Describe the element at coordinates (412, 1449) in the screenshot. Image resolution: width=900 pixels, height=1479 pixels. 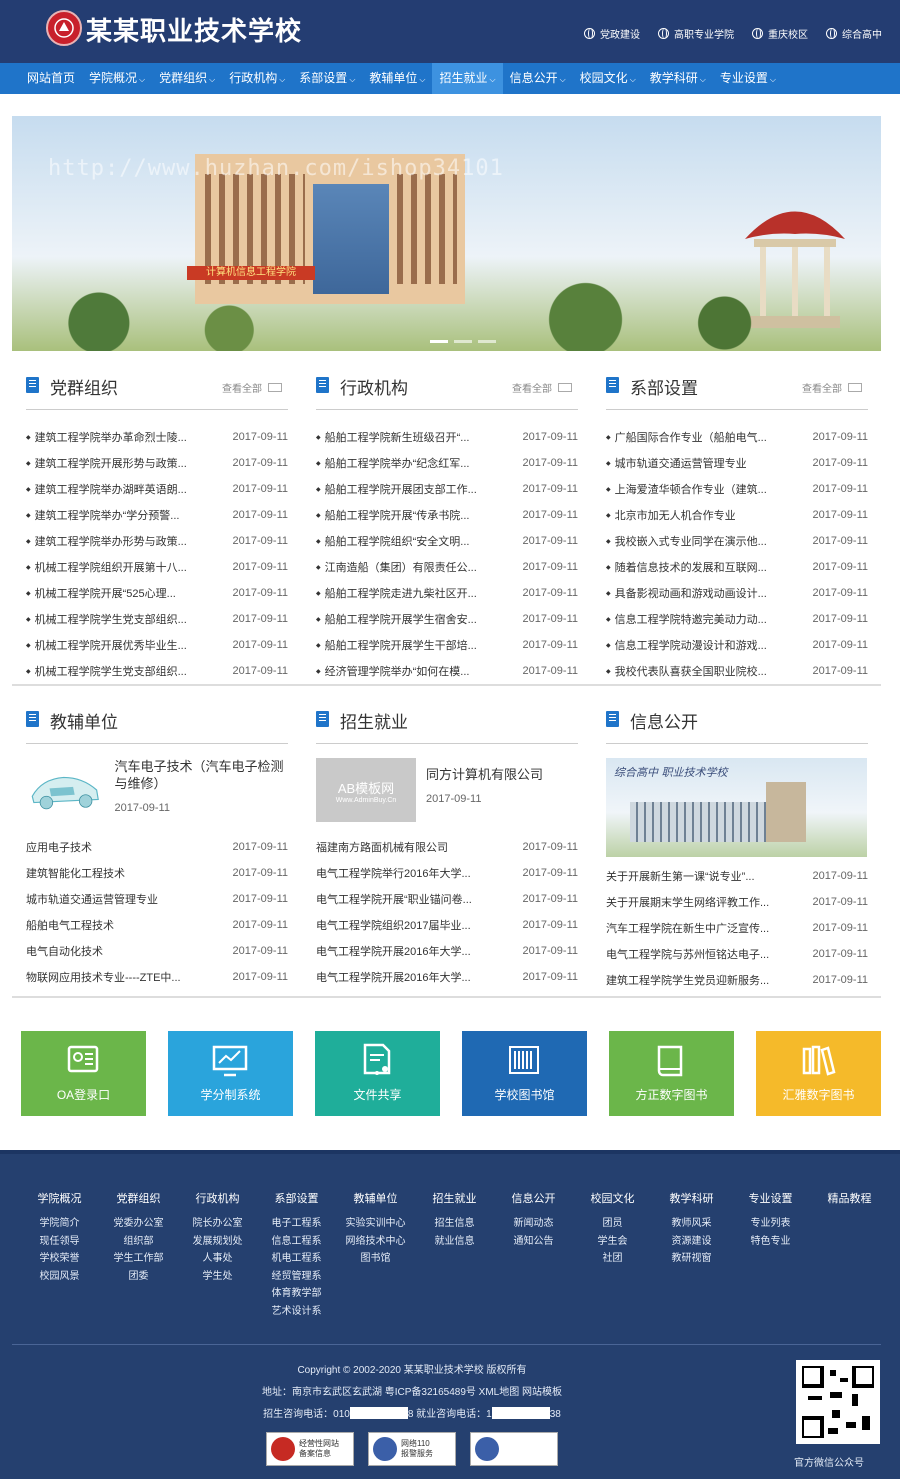
I see `certification-badge: 网络110 报警服务` at that location.